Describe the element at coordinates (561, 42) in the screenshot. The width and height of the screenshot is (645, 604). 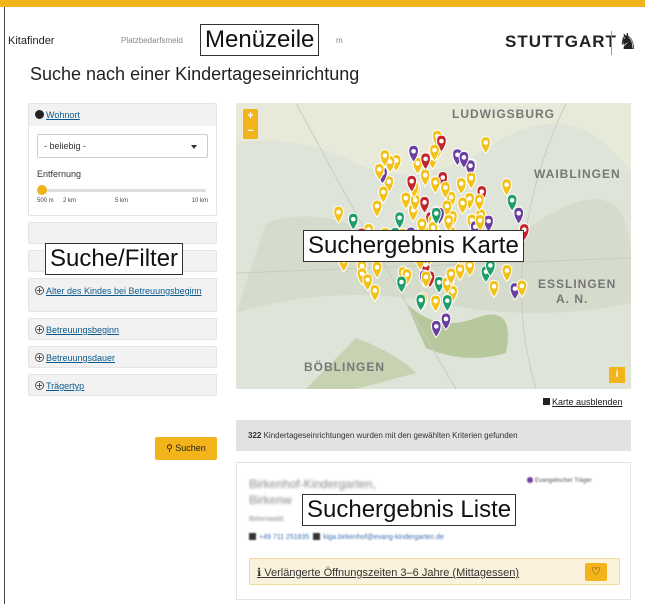
I see `stuttgart-logo: STUTTGART` at that location.